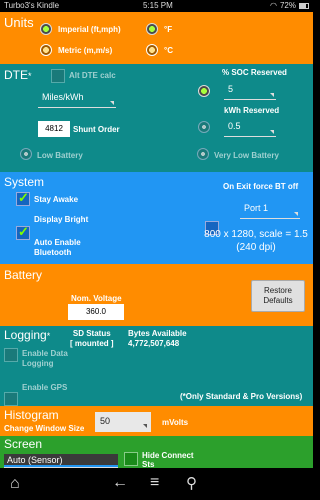  Describe the element at coordinates (56, 199) in the screenshot. I see `stay-awake-label: Stay Awake` at that location.